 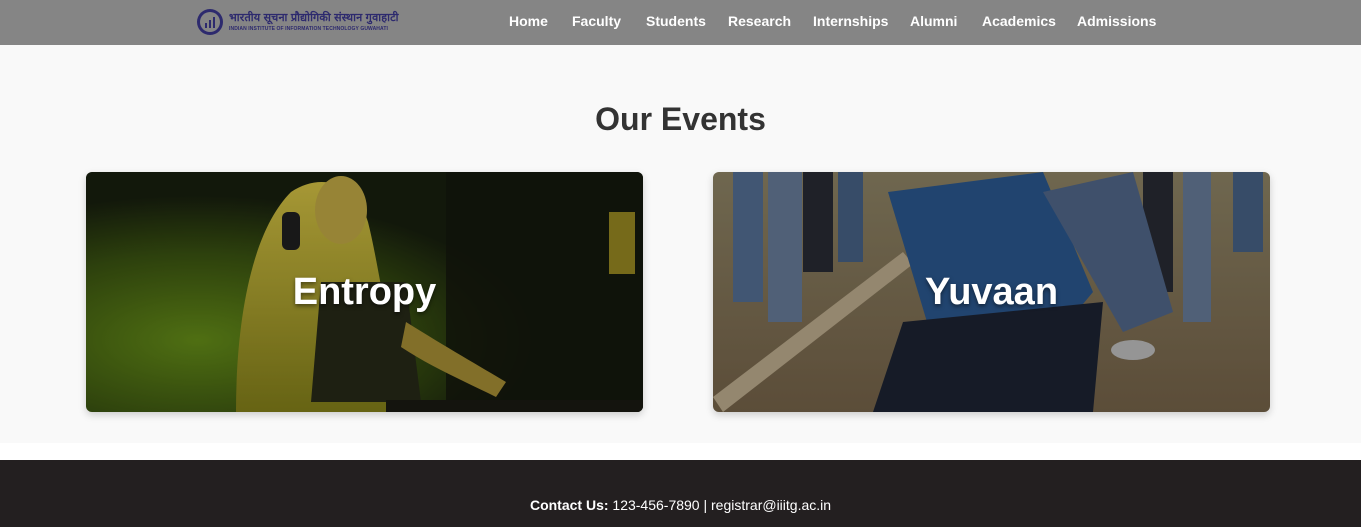 I want to click on section-divider, so click(x=680, y=451).